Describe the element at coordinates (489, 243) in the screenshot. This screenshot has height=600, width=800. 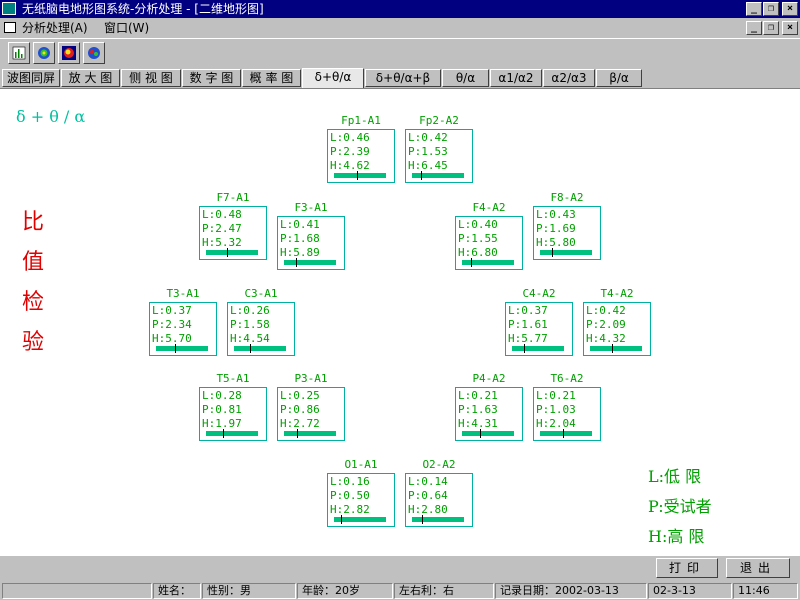
I see `channel-box-f4-a2: L:0.40 P:1.55 H:6.80` at that location.